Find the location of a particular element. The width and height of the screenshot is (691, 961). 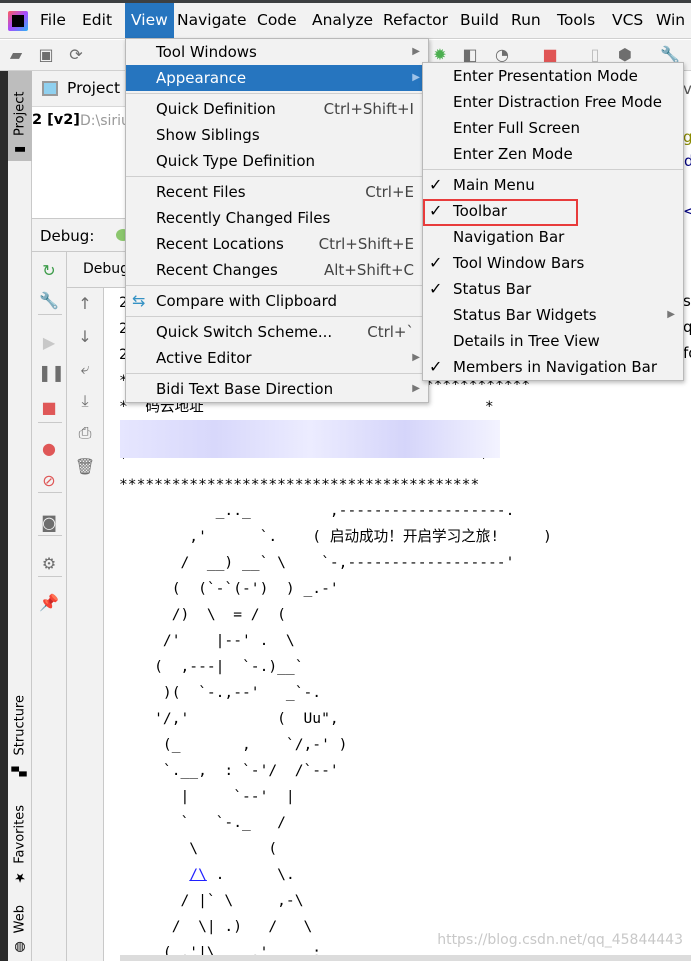

stripe-label: Favorites is located at coordinates (20, 834).